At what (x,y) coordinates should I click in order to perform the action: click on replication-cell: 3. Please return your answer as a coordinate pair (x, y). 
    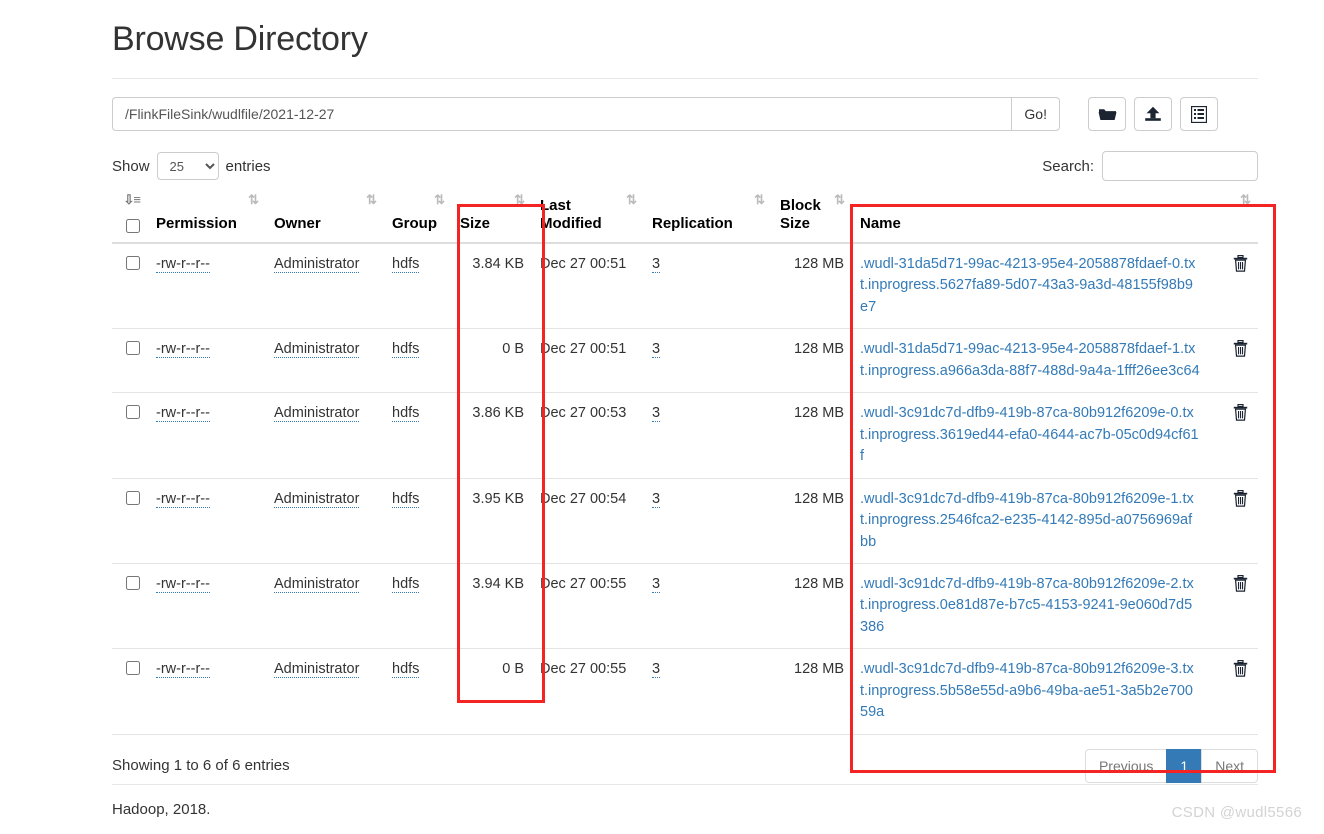
    Looking at the image, I should click on (708, 521).